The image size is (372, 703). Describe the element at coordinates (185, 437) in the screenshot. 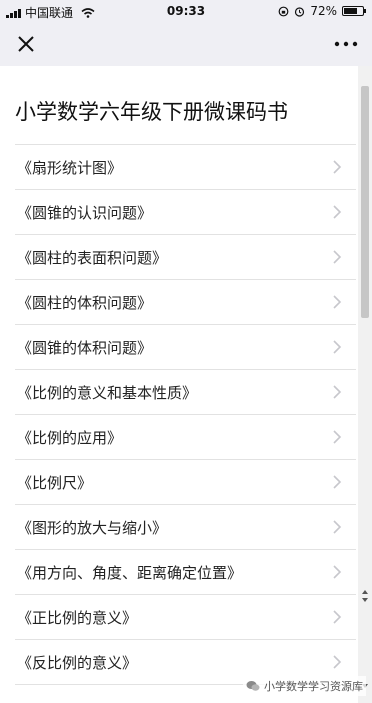

I see `list-item: 《比例的应用》` at that location.